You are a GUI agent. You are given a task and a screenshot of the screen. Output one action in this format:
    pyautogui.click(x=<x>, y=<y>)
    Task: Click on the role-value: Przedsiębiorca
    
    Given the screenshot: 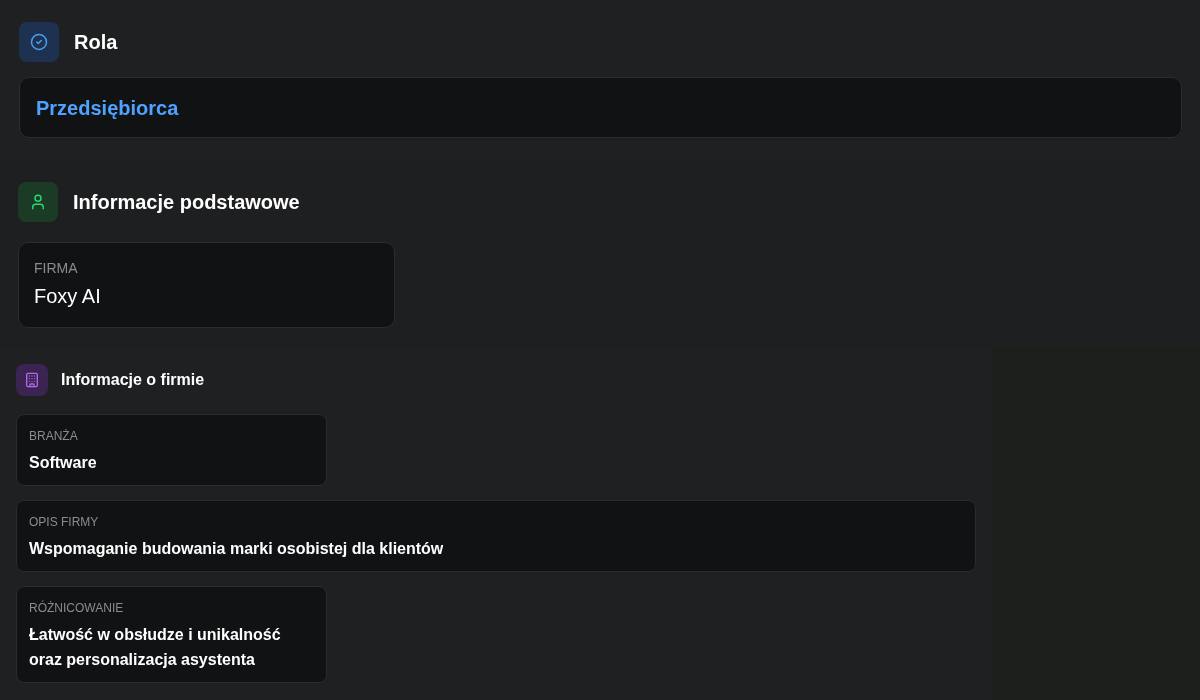 What is the action you would take?
    pyautogui.click(x=107, y=108)
    